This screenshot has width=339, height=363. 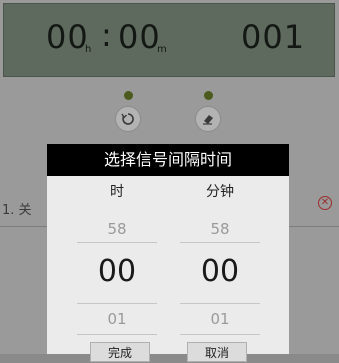 I want to click on minute-next-option: 01, so click(x=220, y=319).